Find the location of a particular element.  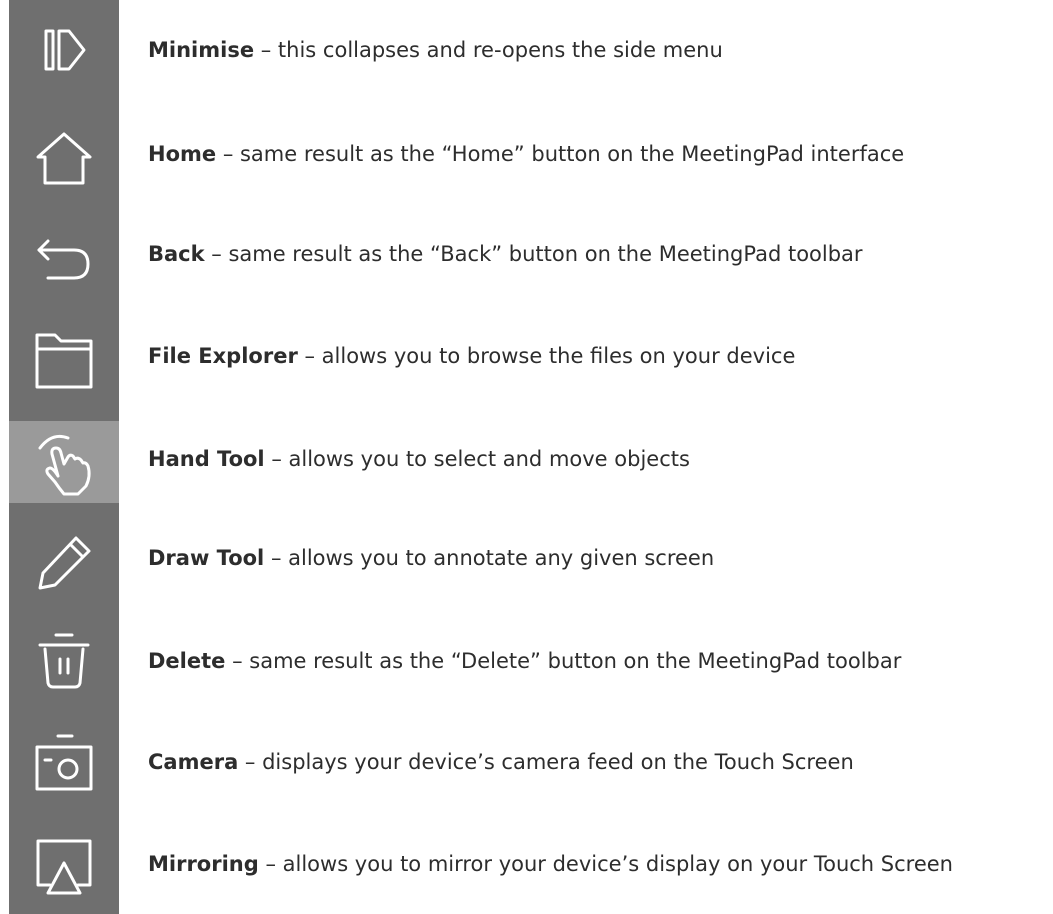

back-button is located at coordinates (64, 257).